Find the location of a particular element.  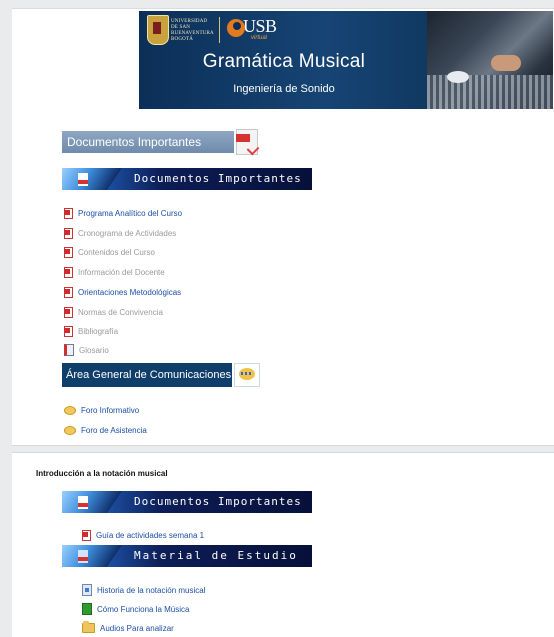

forum-asistencia: Foro de Asistencia is located at coordinates (105, 430).